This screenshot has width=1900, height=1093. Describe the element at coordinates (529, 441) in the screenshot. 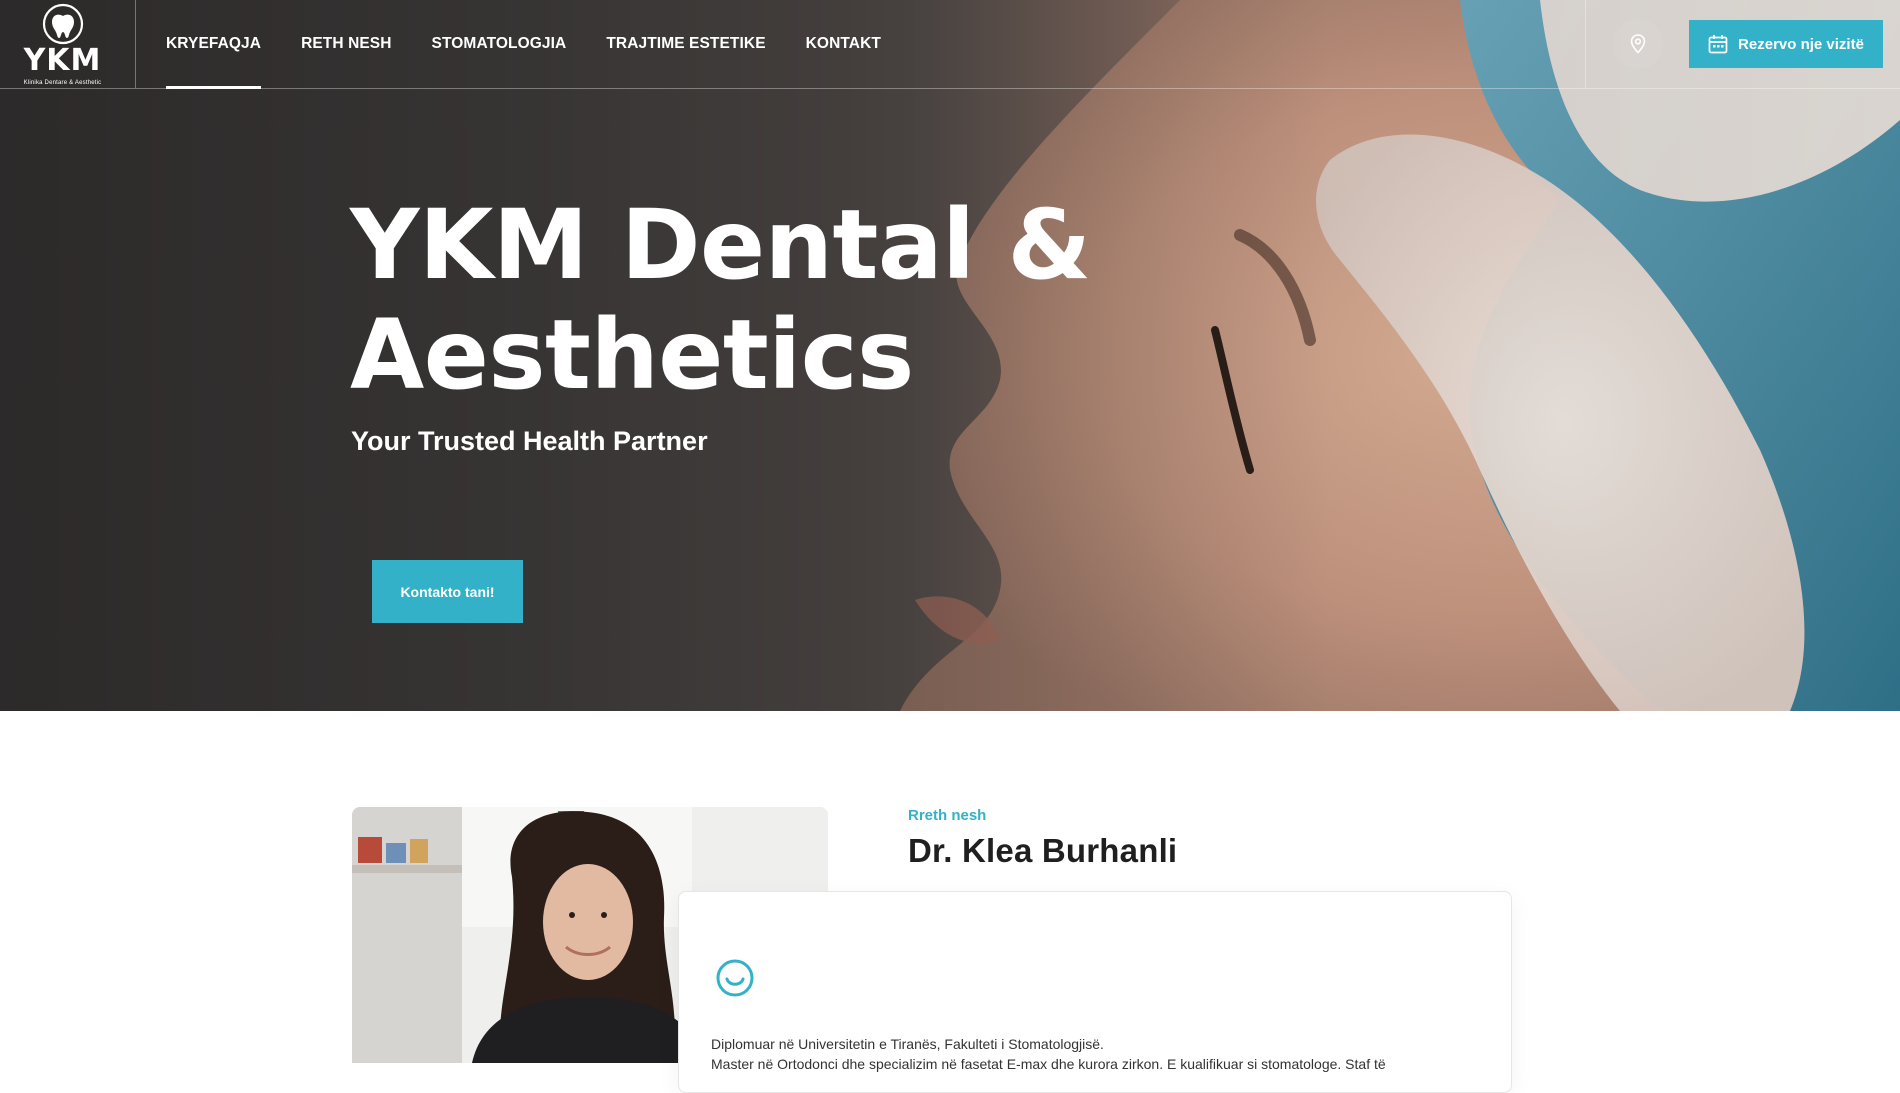

I see `hero-subtitle: Your Trusted Health Partner` at that location.